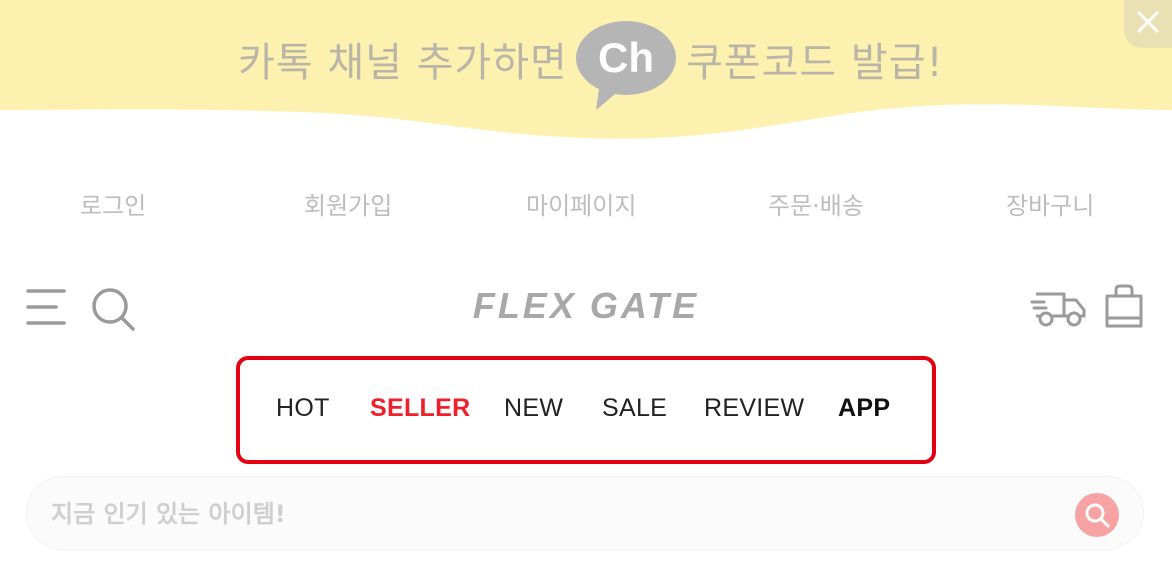  I want to click on logo-text: FLEX GATE, so click(586, 306).